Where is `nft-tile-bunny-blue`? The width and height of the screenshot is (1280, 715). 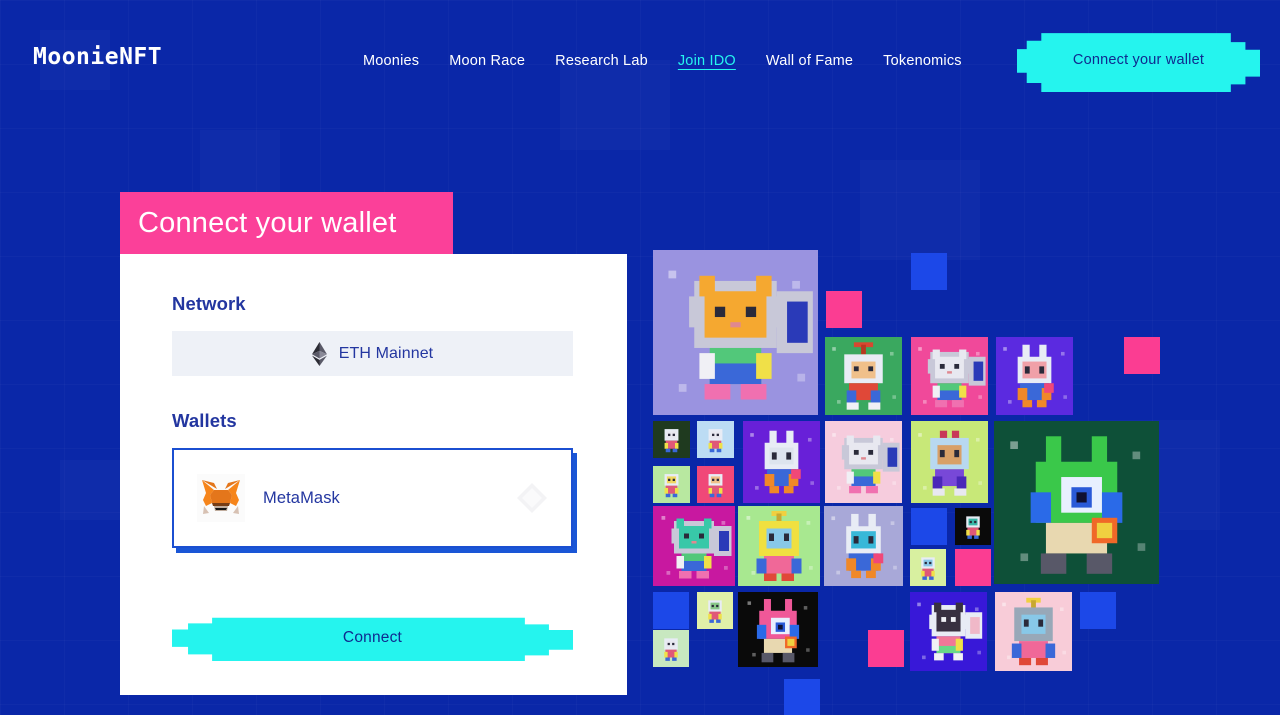 nft-tile-bunny-blue is located at coordinates (1034, 376).